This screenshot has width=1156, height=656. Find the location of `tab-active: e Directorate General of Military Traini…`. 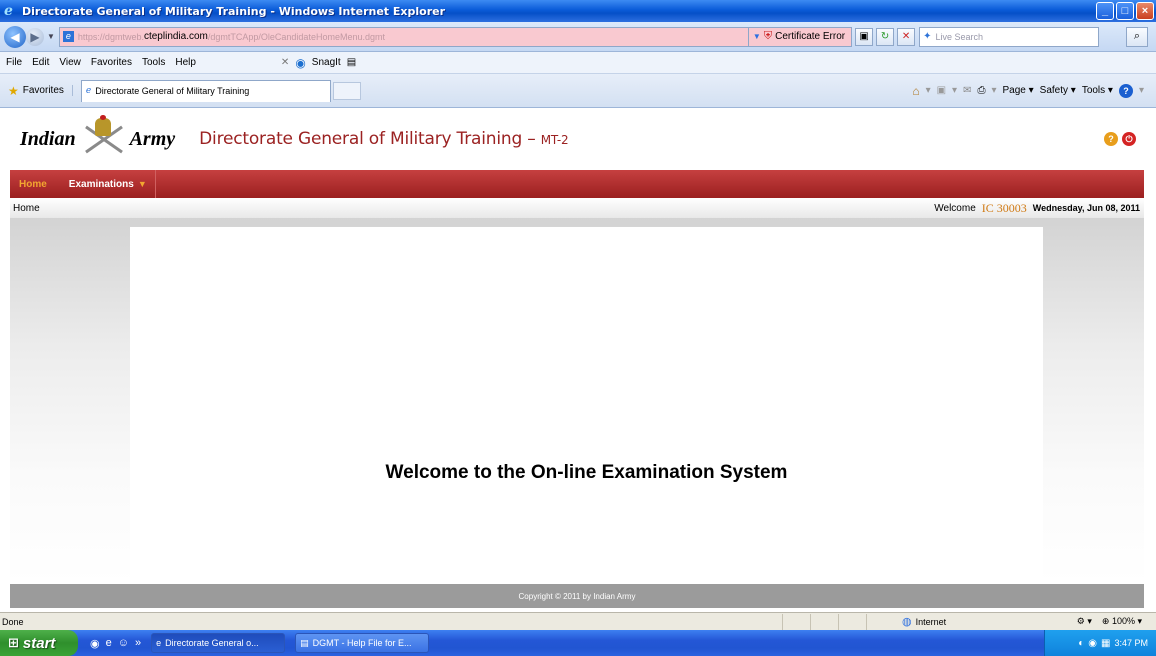

tab-active: e Directorate General of Military Traini… is located at coordinates (205, 90).